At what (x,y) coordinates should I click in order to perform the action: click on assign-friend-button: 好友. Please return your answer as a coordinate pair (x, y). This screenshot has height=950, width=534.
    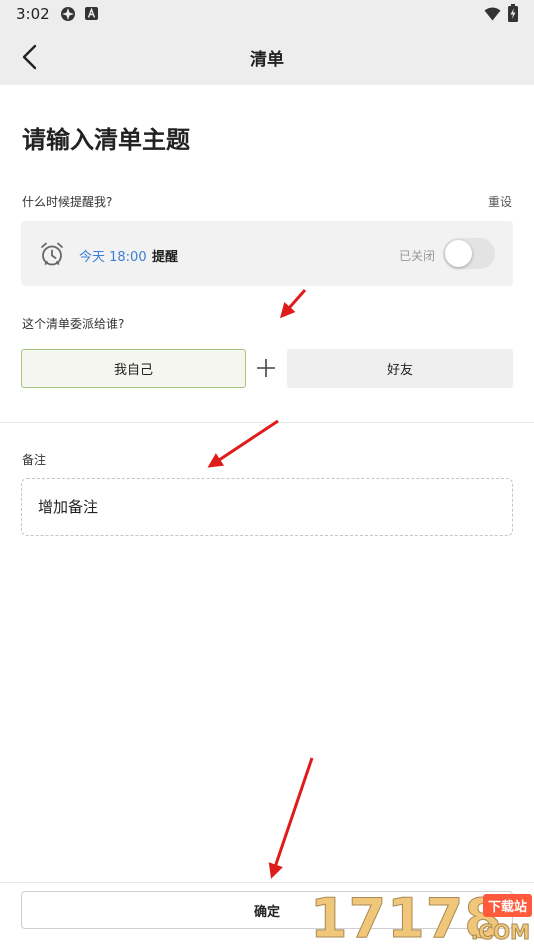
    Looking at the image, I should click on (400, 368).